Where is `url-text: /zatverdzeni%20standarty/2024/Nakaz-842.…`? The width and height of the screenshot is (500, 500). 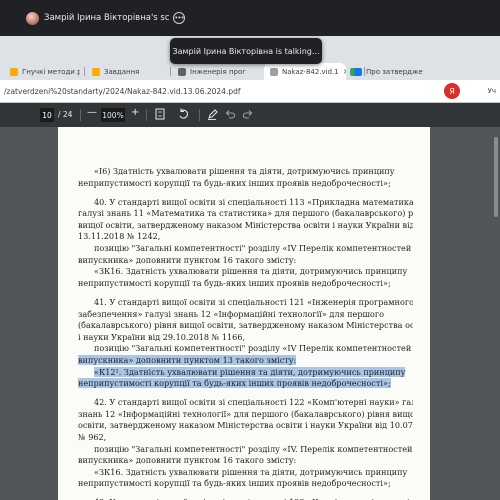 url-text: /zatverdzeni%20standarty/2024/Nakaz-842.… is located at coordinates (122, 91).